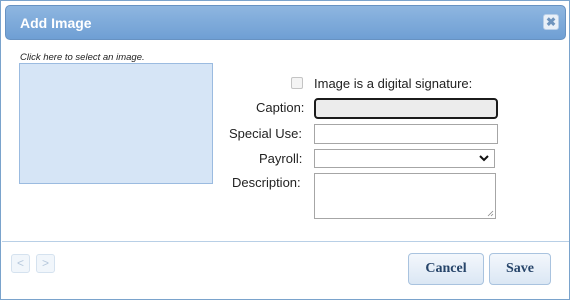 Image resolution: width=570 pixels, height=300 pixels. What do you see at coordinates (285, 22) in the screenshot?
I see `dialog-titlebar: Add Image ✖` at bounding box center [285, 22].